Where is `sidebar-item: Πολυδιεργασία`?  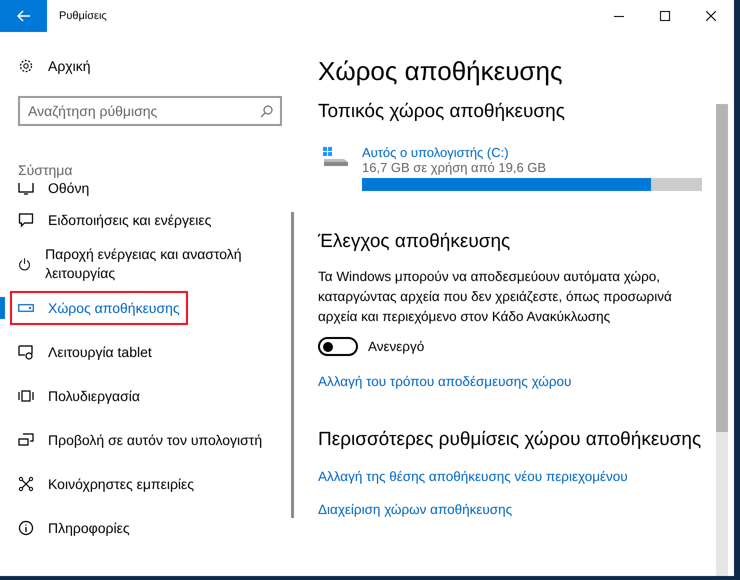 sidebar-item: Πολυδιεργασία is located at coordinates (79, 396).